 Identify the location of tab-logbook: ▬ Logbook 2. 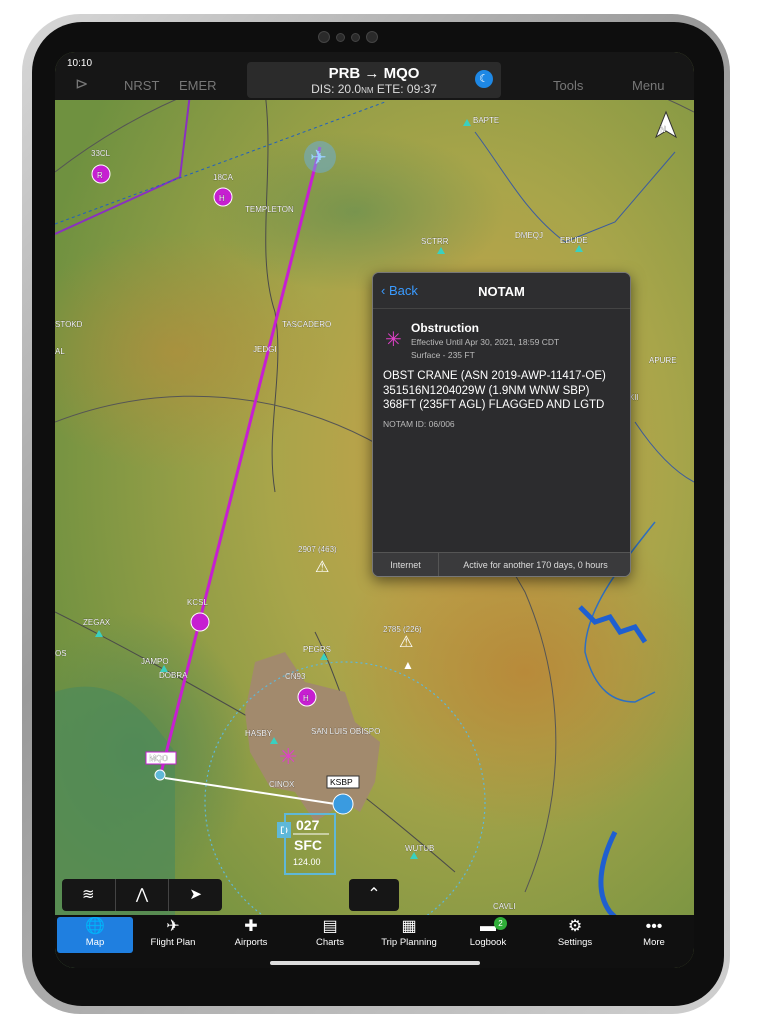
(488, 935).